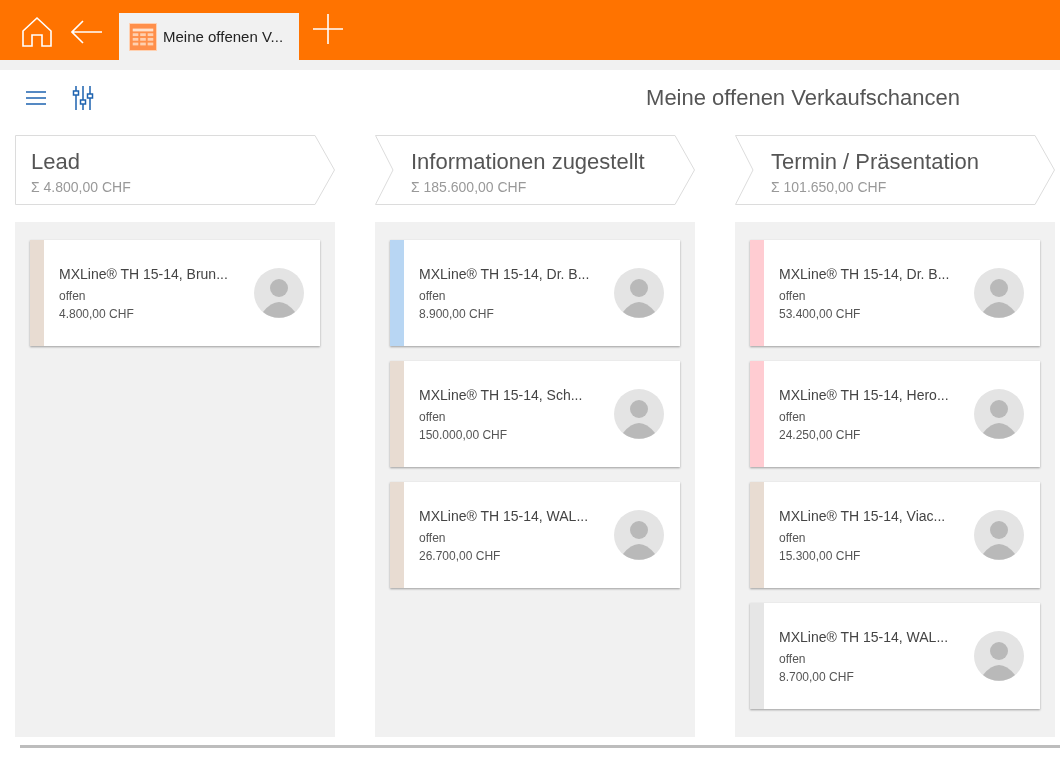 Image resolution: width=1060 pixels, height=768 pixels. Describe the element at coordinates (175, 293) in the screenshot. I see `opportunity-card: MXLine® TH 15-14, Brun... offen 4.800,00 CHF` at that location.